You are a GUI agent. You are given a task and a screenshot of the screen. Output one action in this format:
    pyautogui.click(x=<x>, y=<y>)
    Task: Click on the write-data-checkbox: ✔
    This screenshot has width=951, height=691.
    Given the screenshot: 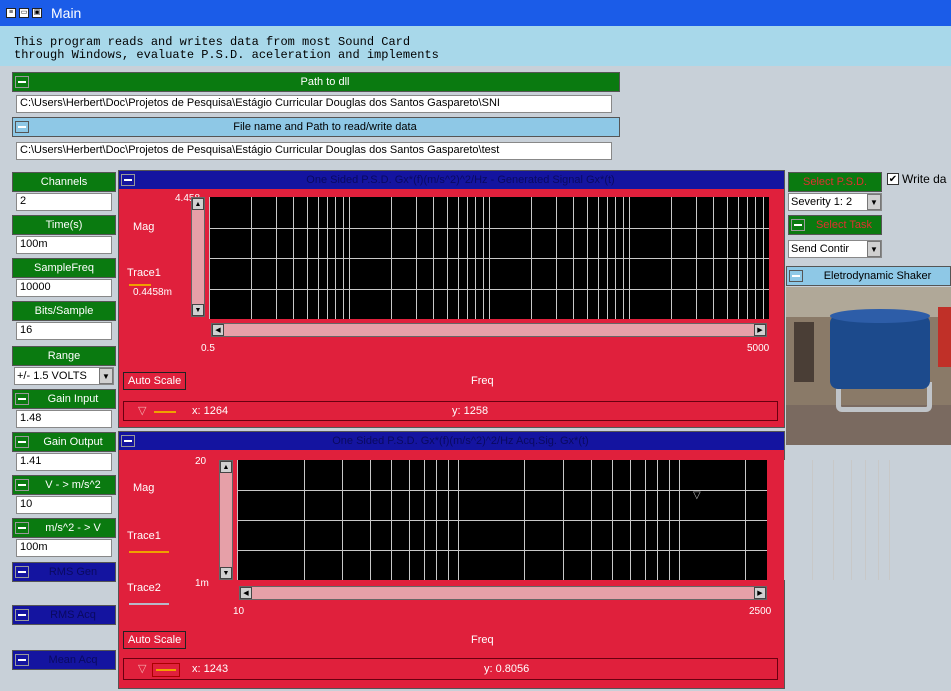 What is the action you would take?
    pyautogui.click(x=893, y=179)
    